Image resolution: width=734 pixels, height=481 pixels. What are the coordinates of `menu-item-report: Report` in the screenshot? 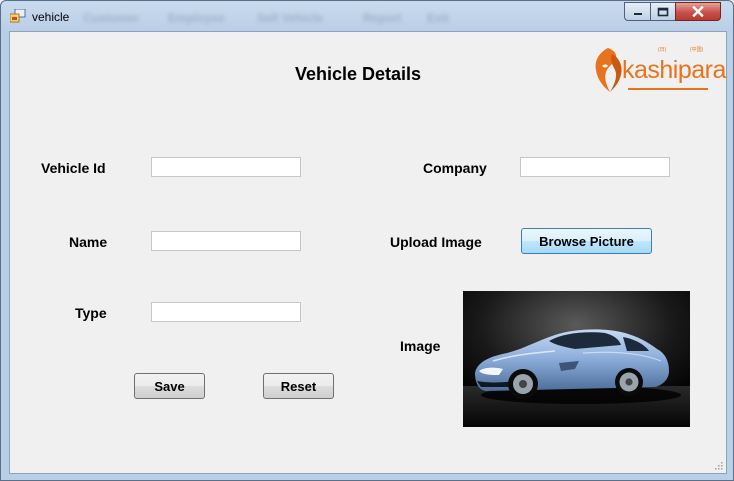 It's located at (382, 18).